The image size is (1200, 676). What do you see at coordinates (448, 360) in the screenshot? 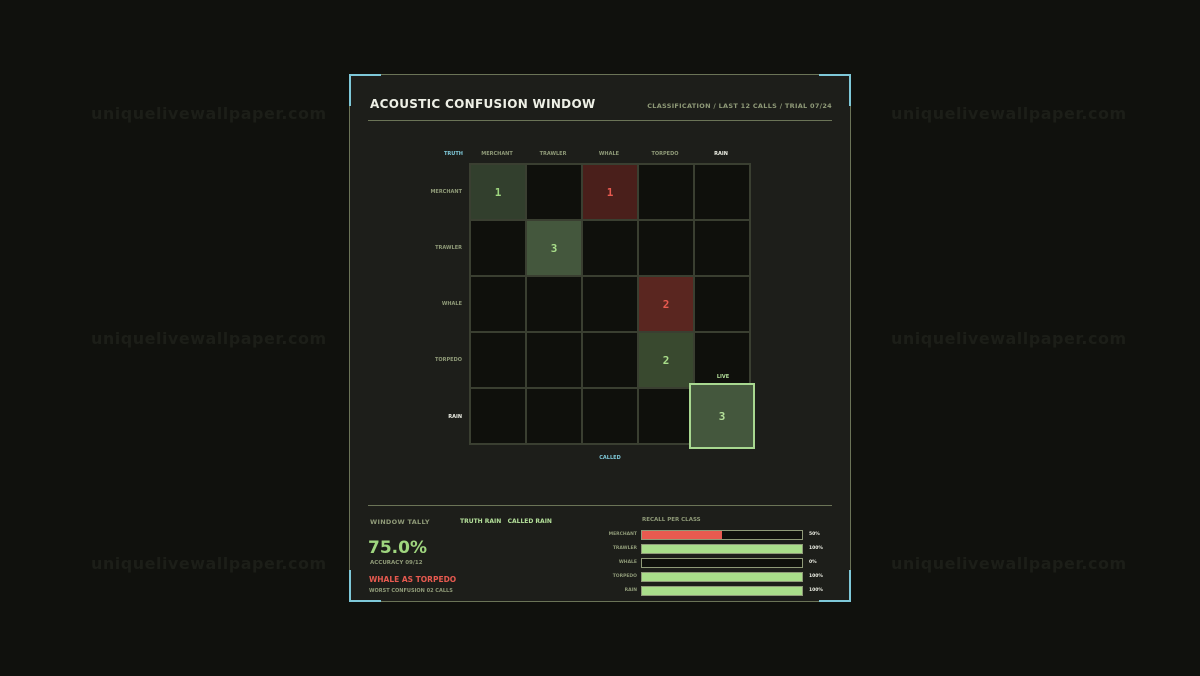
I see `row-header-torpedo: TORPEDO` at bounding box center [448, 360].